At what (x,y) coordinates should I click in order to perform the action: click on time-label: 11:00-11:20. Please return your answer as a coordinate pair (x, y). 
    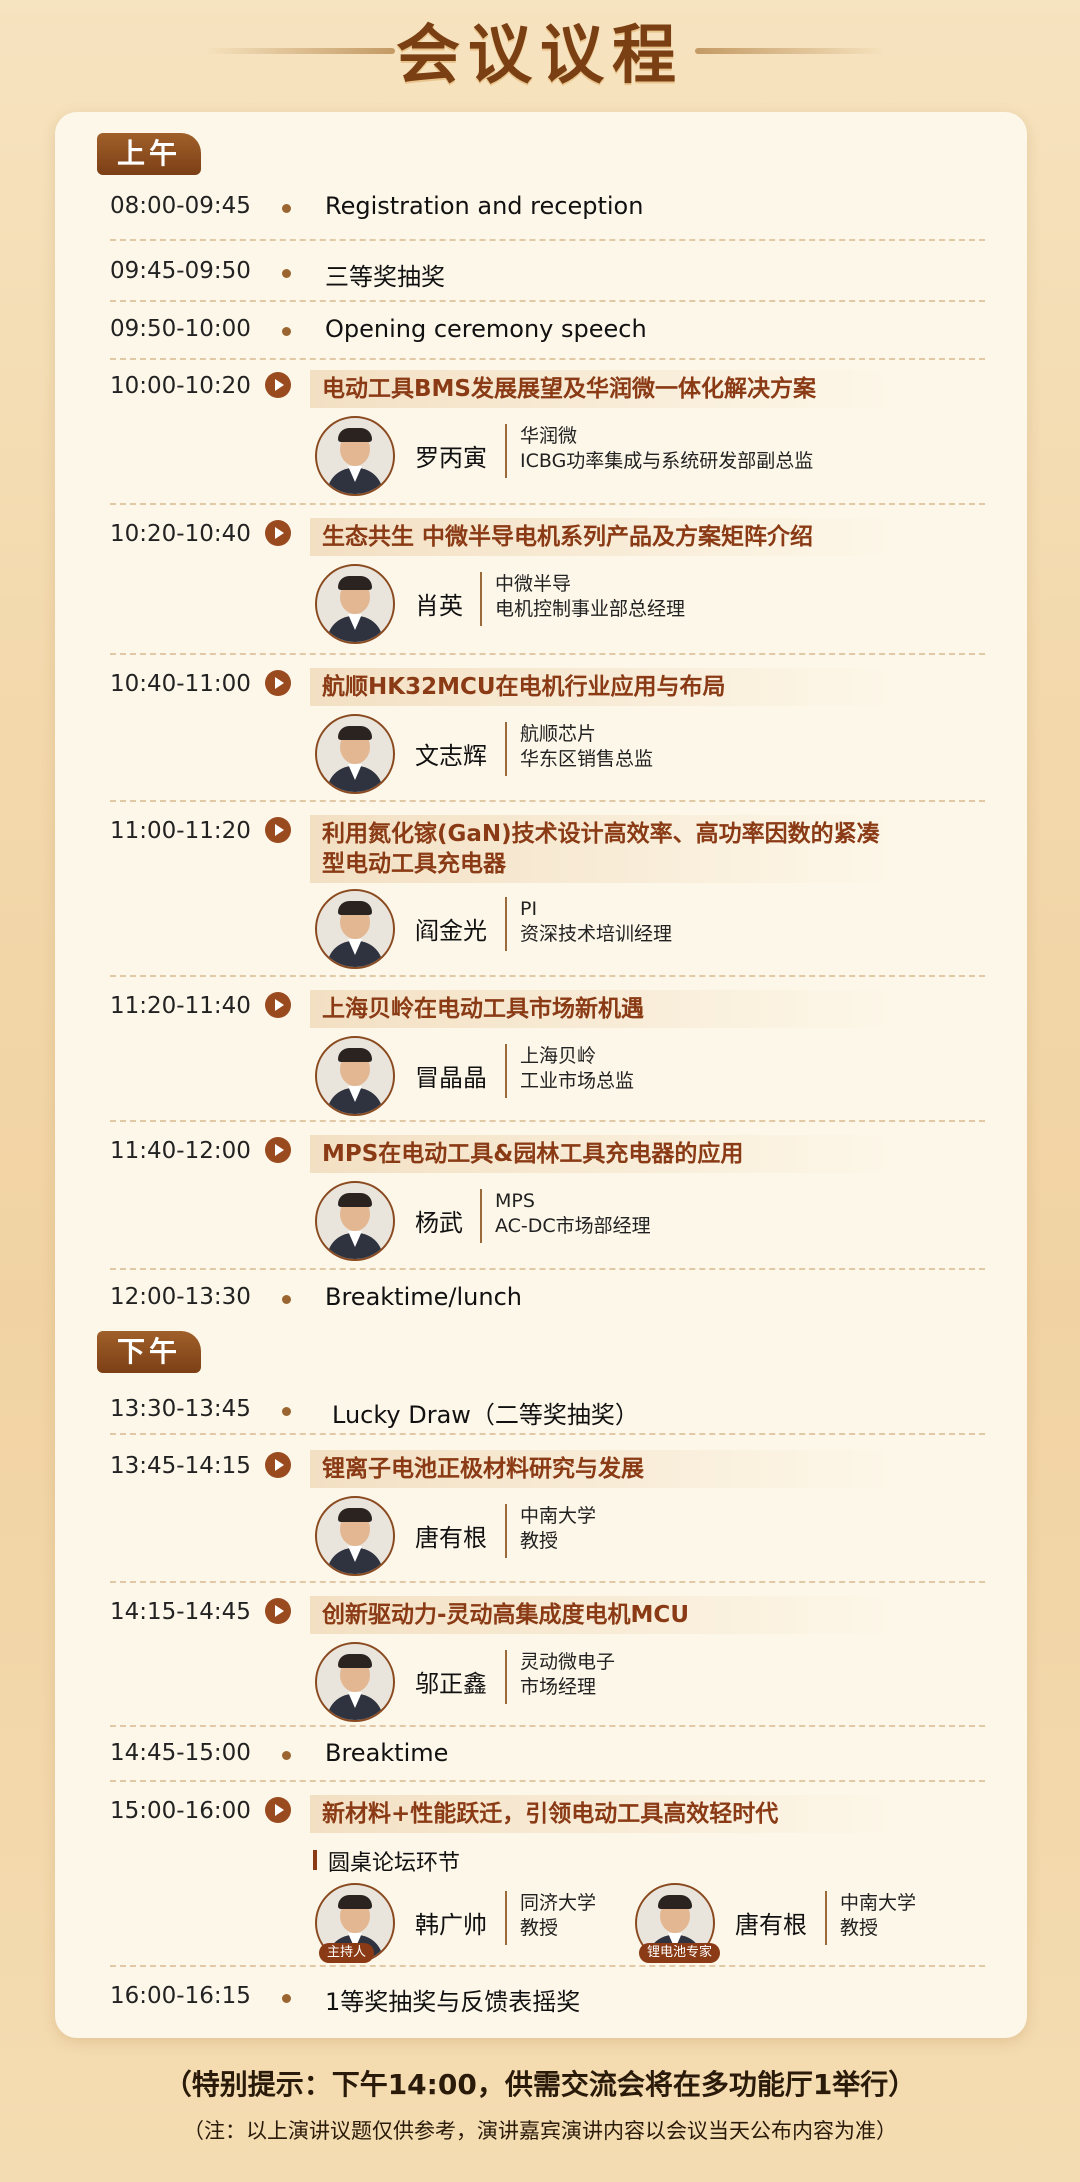
    Looking at the image, I should click on (180, 831).